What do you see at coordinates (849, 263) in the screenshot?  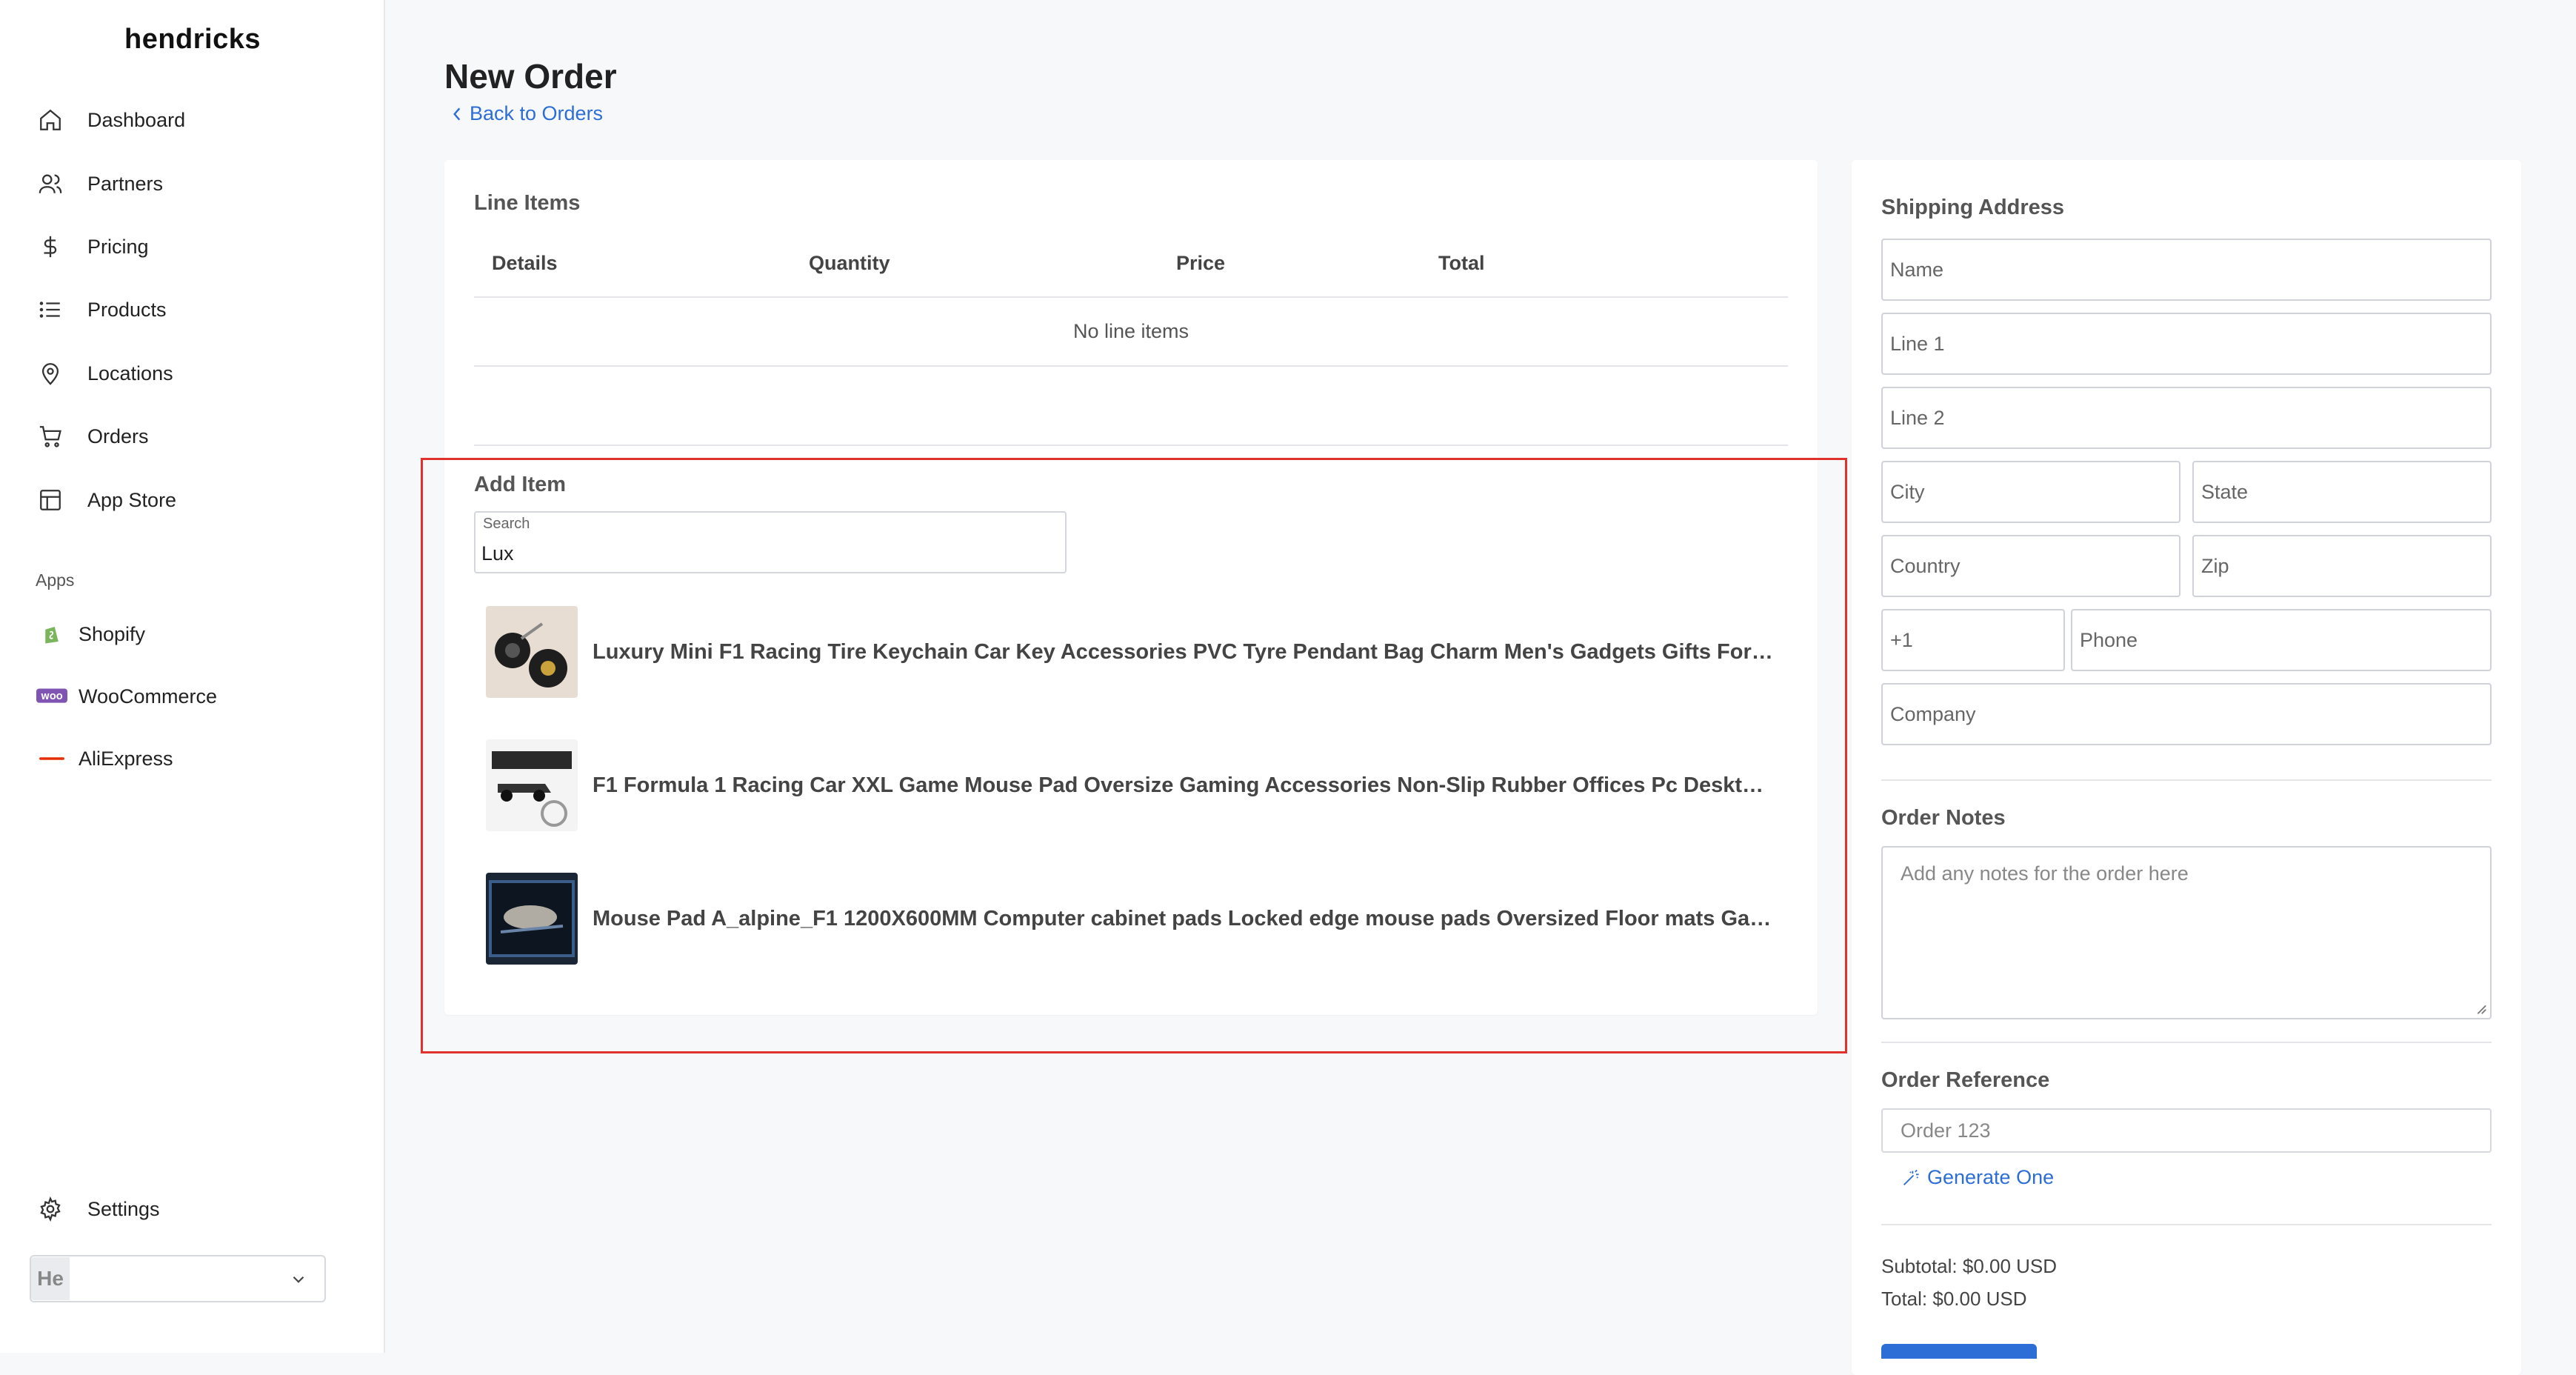 I see `column-header-quantity: Quantity` at bounding box center [849, 263].